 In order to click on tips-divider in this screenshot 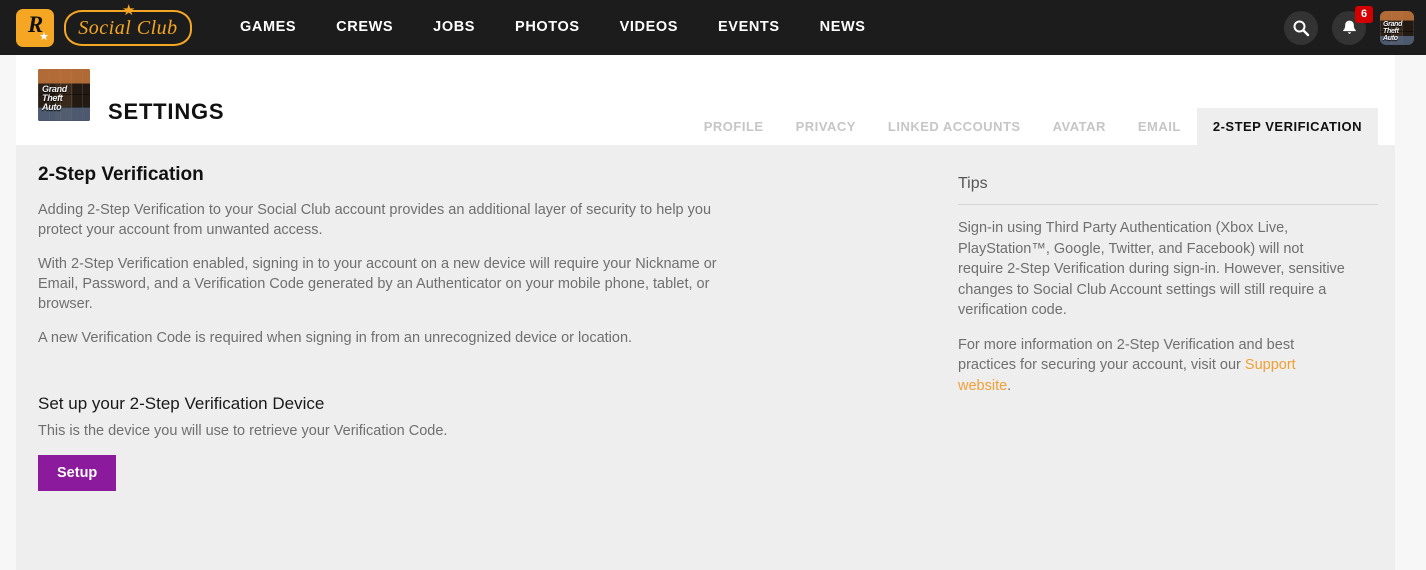, I will do `click(1168, 204)`.